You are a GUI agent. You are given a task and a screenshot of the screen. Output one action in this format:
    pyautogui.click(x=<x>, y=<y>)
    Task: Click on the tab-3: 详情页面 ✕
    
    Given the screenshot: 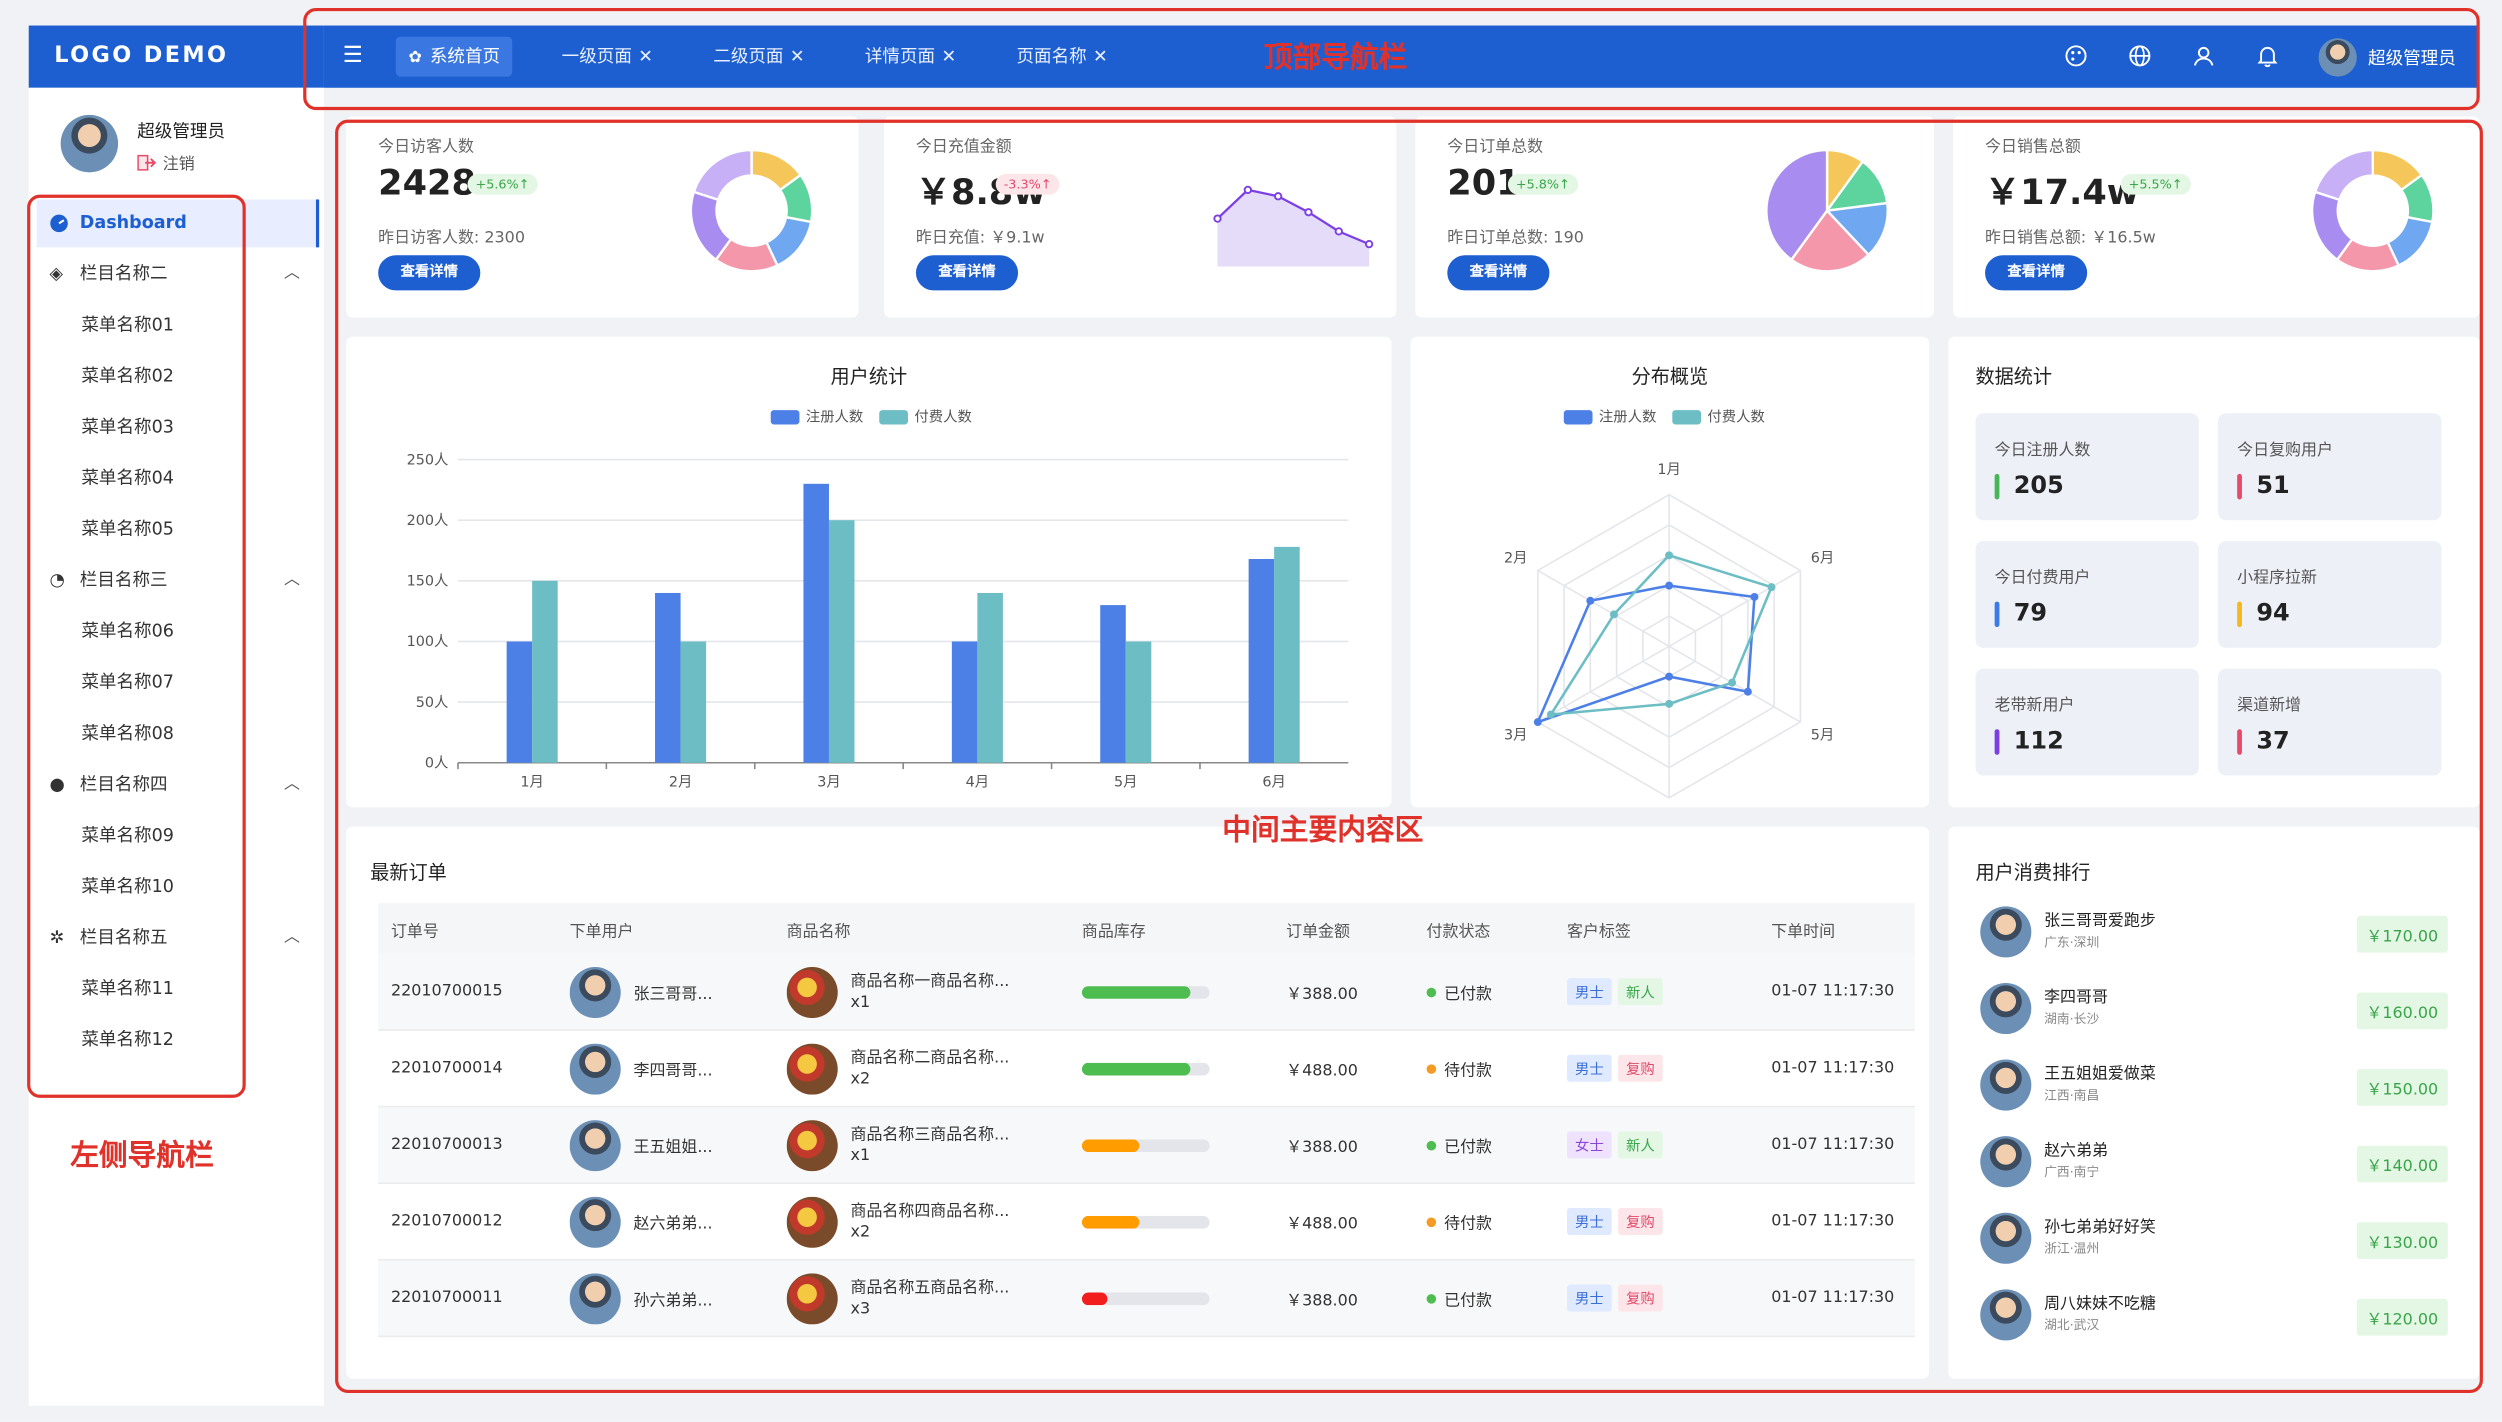 What is the action you would take?
    pyautogui.click(x=910, y=57)
    